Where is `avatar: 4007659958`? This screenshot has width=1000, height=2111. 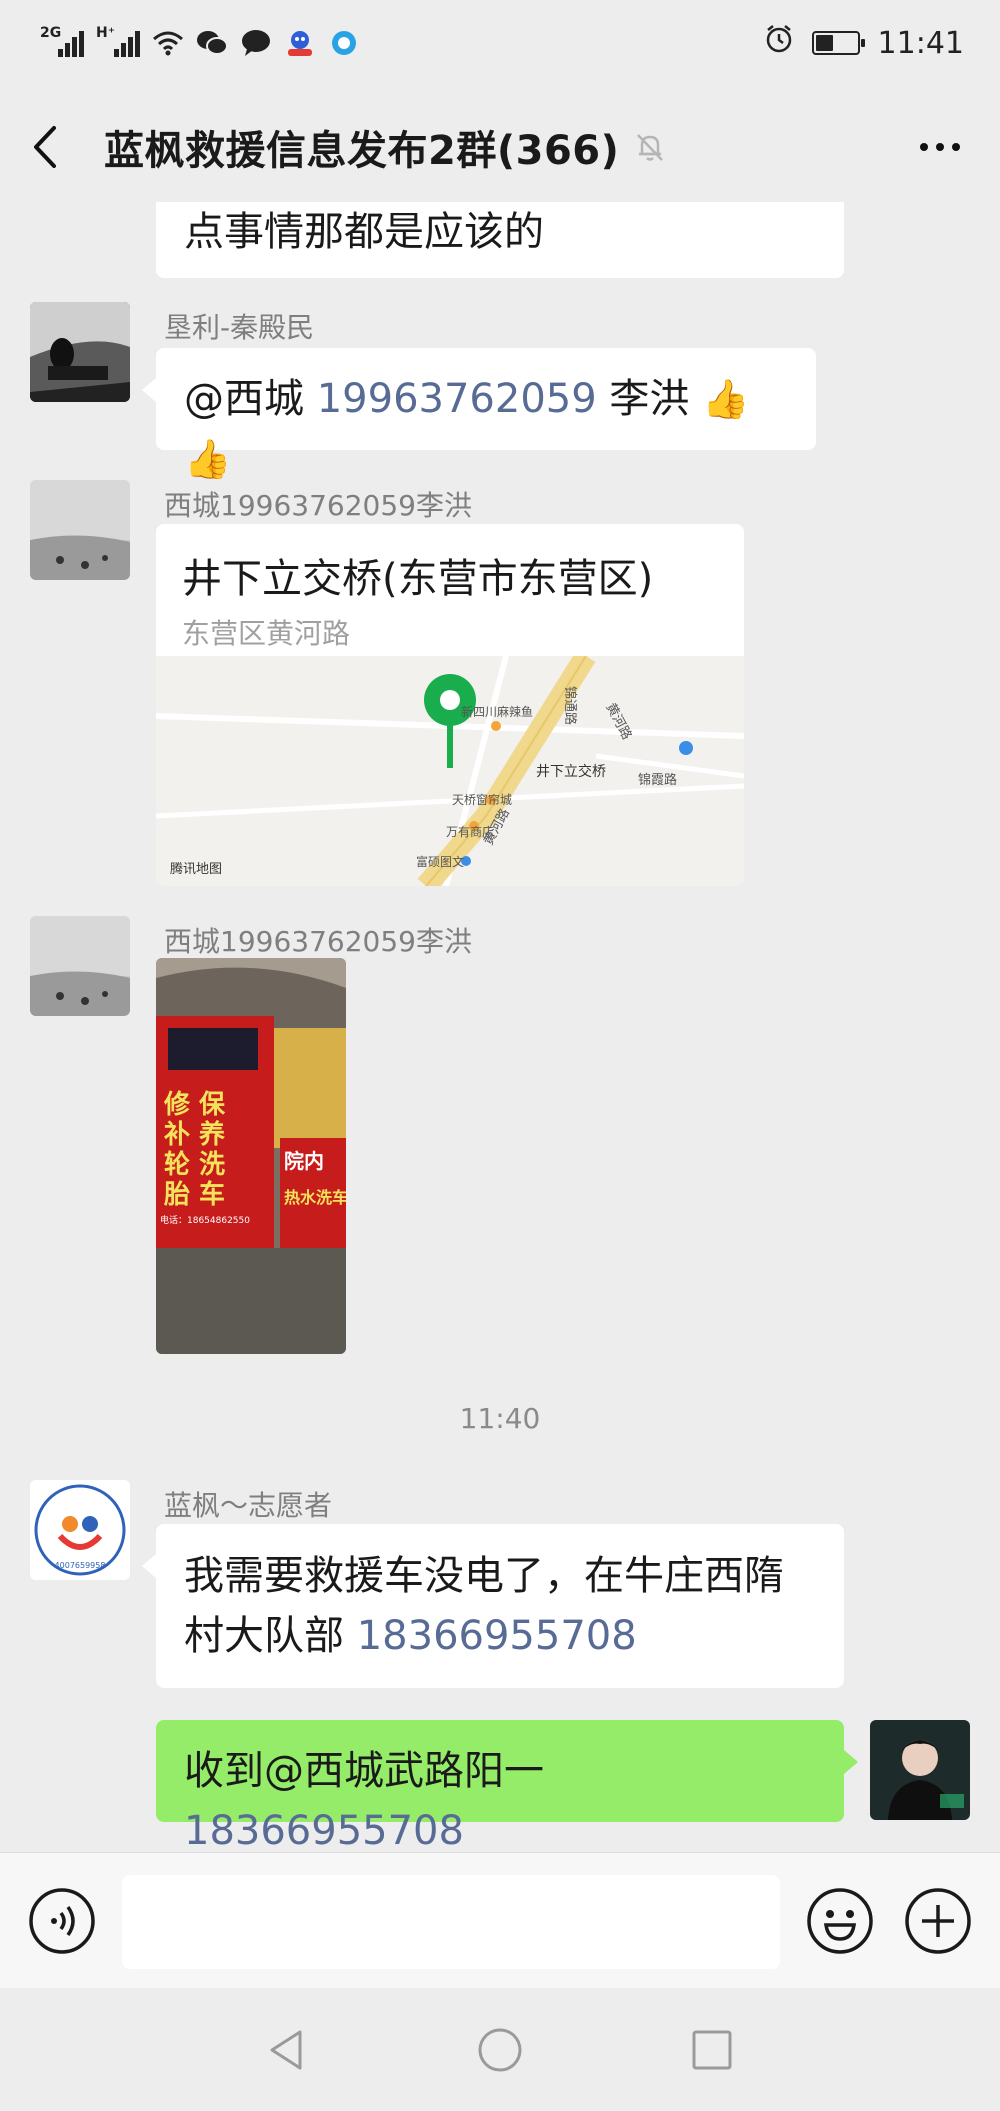 avatar: 4007659958 is located at coordinates (80, 1530).